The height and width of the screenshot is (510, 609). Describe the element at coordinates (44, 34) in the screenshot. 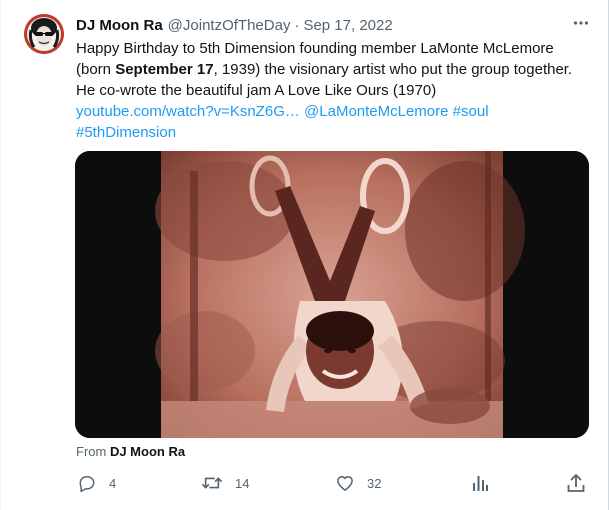

I see `avatar` at that location.